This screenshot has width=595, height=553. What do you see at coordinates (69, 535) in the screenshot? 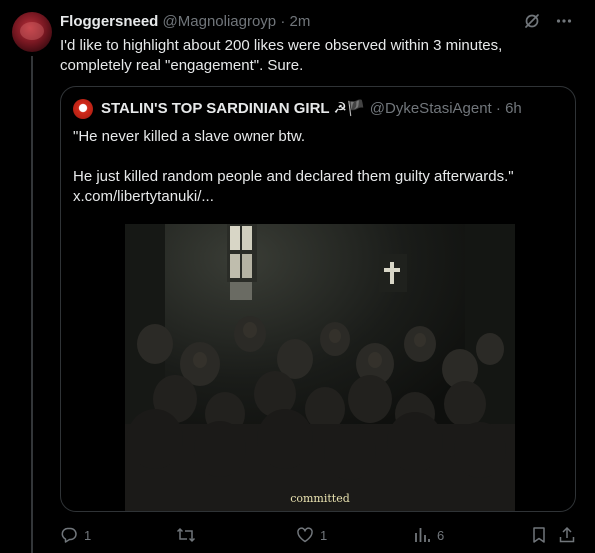
I see `reply-icon` at bounding box center [69, 535].